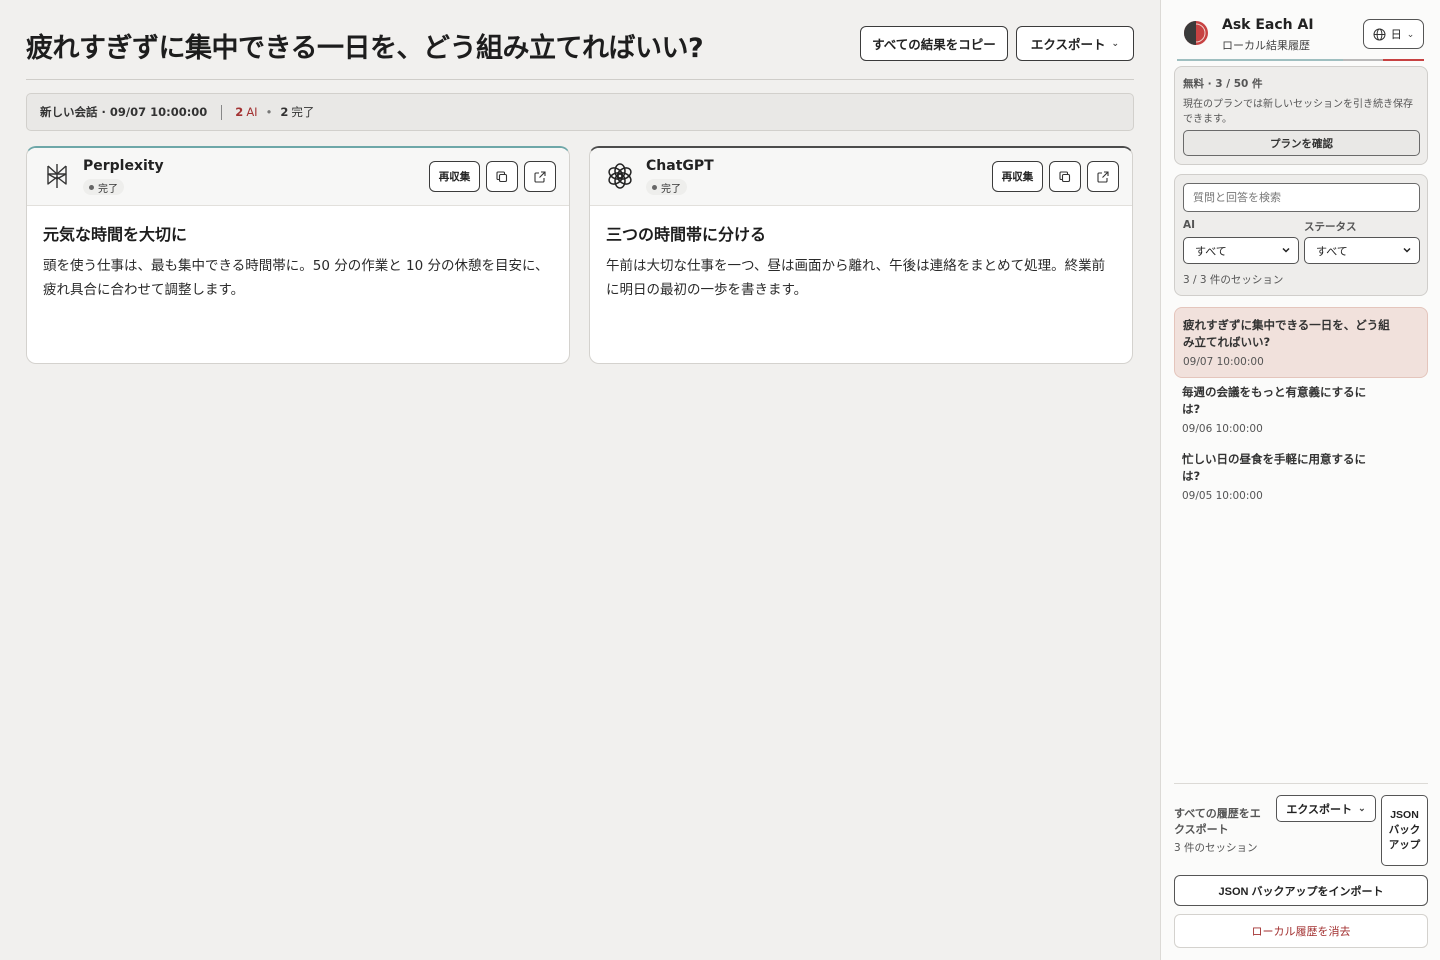 This screenshot has height=960, width=1440. I want to click on session-question: 疲れすぎずに集中できる一日を、どう組み立てればいい?, so click(1286, 333).